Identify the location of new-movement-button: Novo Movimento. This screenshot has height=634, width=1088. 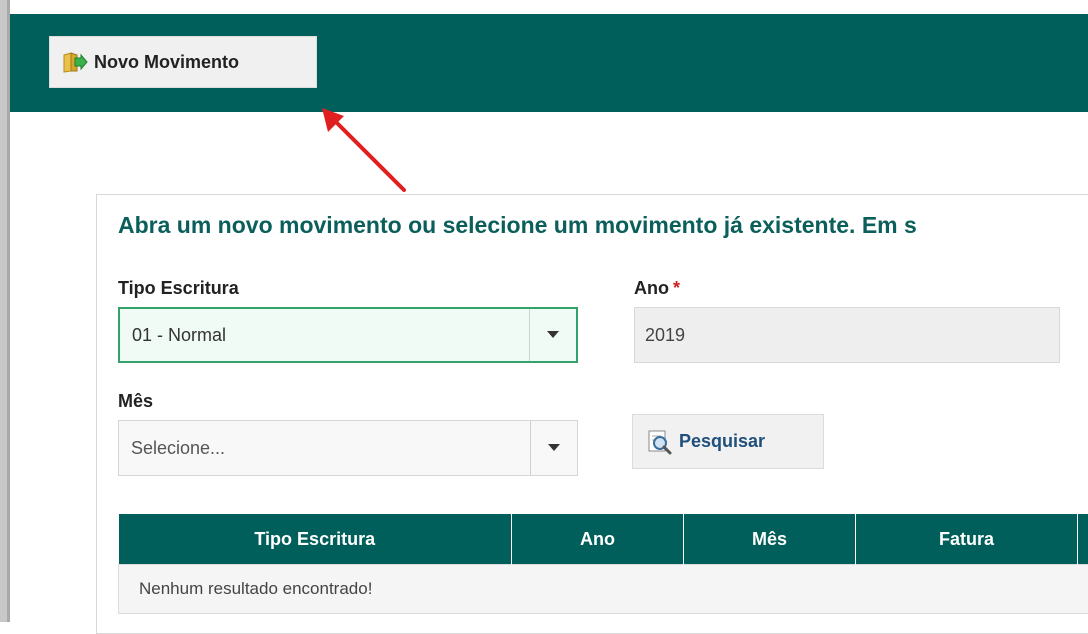
(183, 62).